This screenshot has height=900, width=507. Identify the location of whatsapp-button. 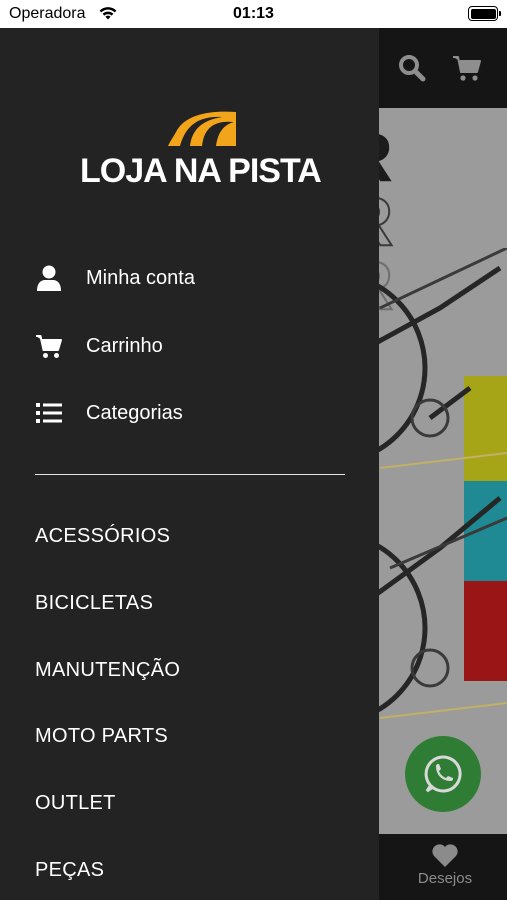
(443, 774).